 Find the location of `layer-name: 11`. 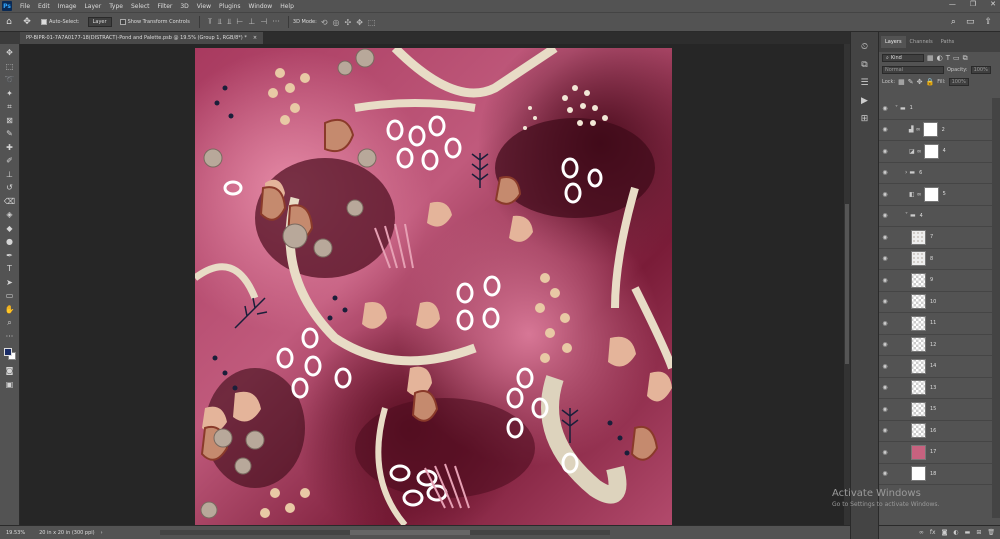

layer-name: 11 is located at coordinates (933, 323).